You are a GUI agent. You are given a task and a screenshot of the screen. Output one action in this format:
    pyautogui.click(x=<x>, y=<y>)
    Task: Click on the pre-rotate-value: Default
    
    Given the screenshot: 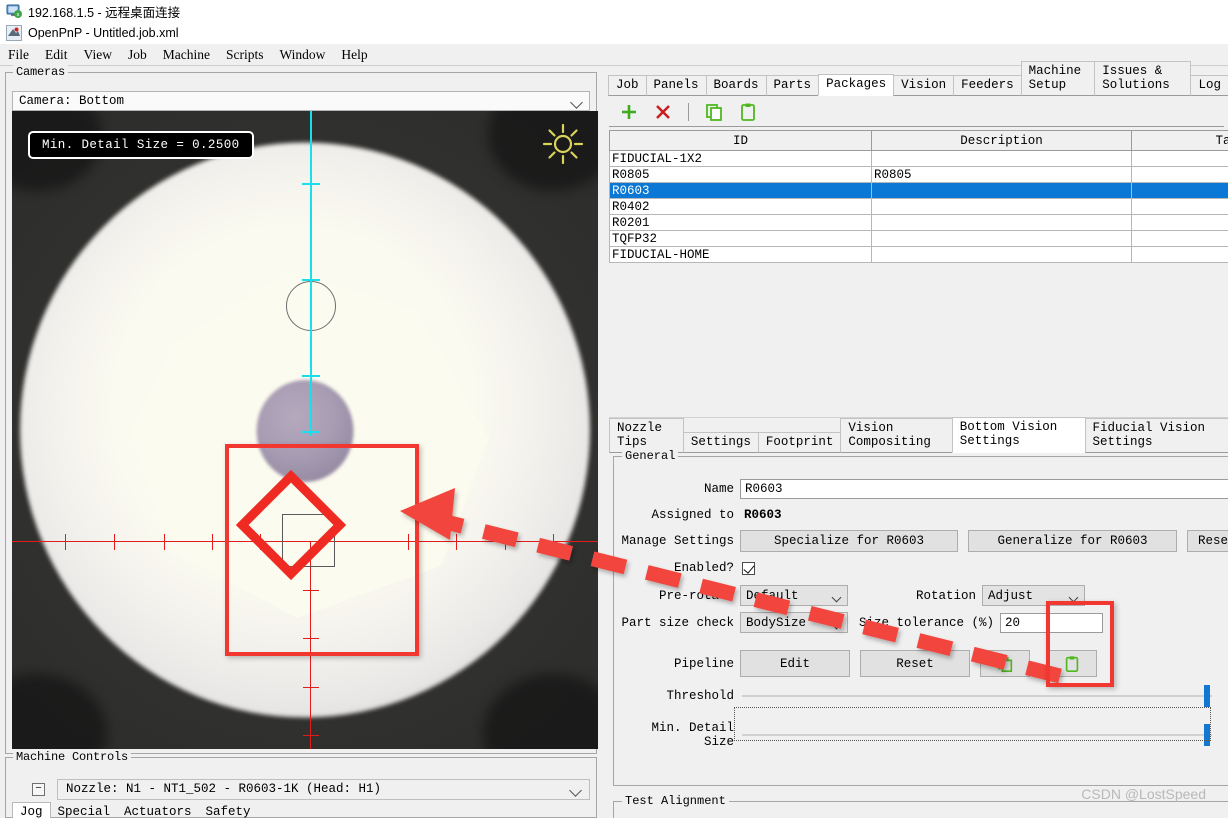 What is the action you would take?
    pyautogui.click(x=772, y=595)
    